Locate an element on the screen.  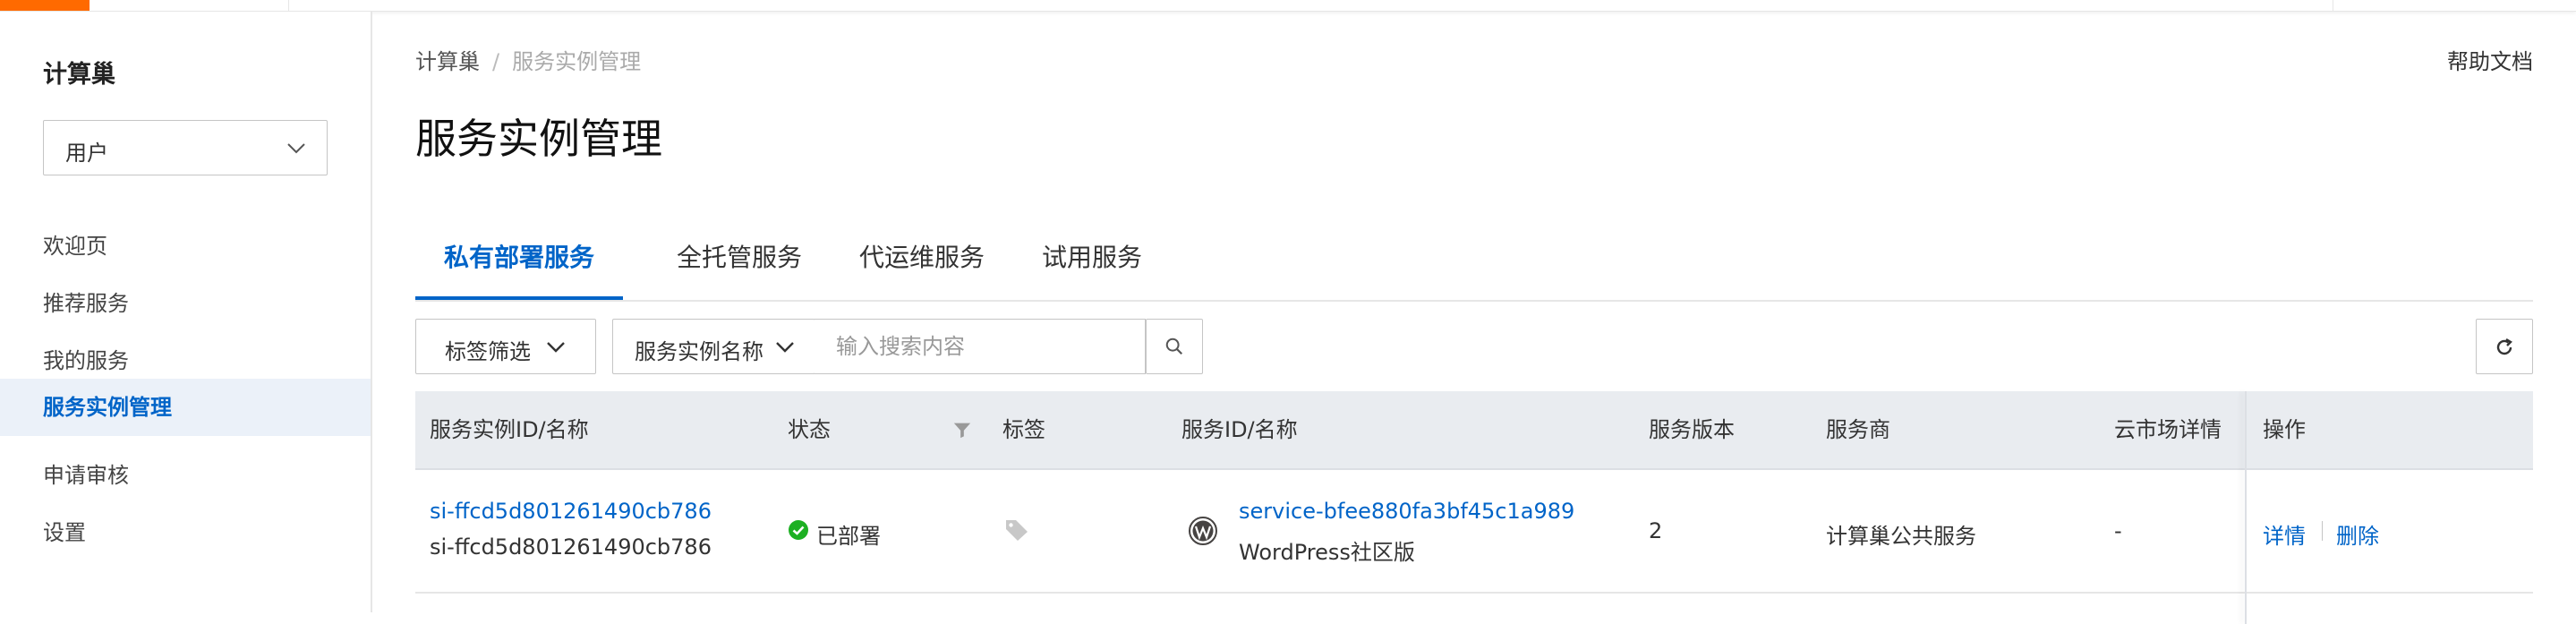
detail-link: 详情 is located at coordinates (2284, 534).